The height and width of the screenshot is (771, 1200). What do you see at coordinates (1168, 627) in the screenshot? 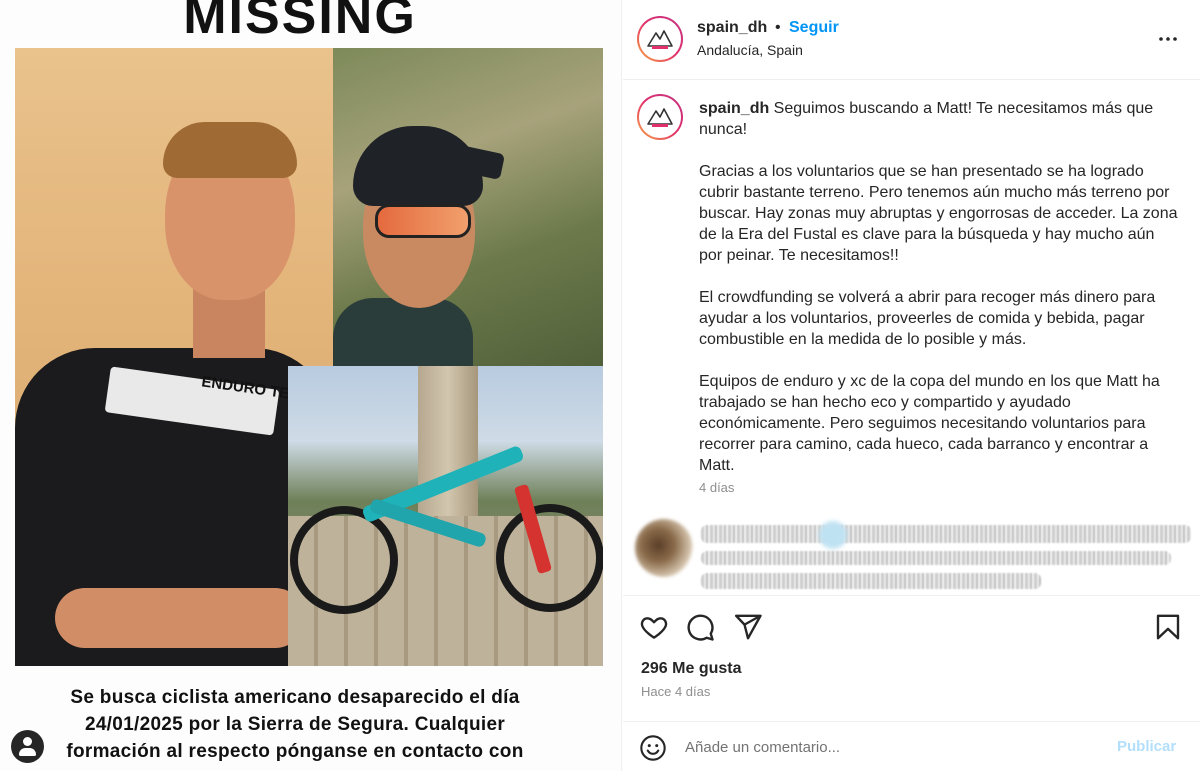
I see `save-bookmark-icon` at bounding box center [1168, 627].